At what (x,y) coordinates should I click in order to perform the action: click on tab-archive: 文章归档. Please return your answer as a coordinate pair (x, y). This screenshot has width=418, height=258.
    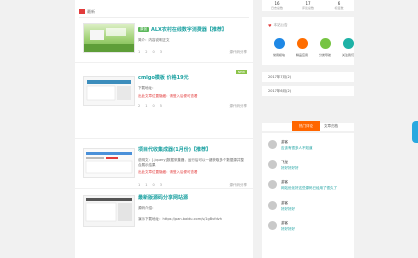
    Looking at the image, I should click on (331, 126).